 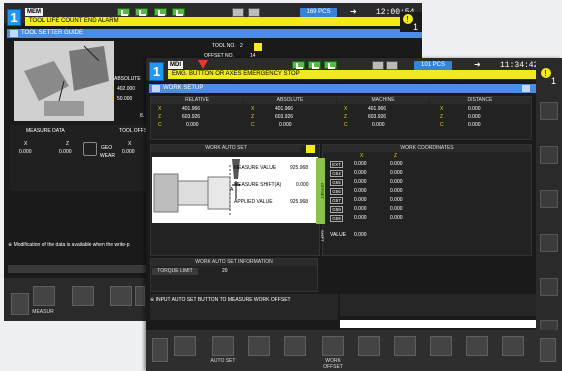 What do you see at coordinates (360, 218) in the screenshot?
I see `wc-g59-x: 0.000` at bounding box center [360, 218].